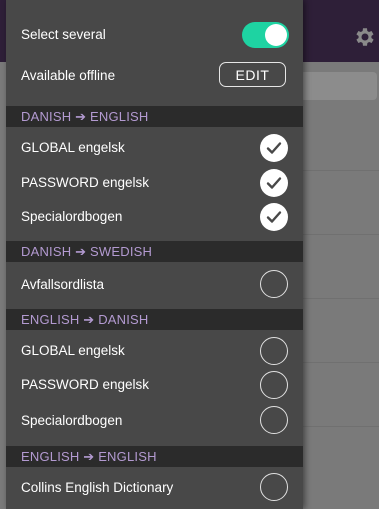 This screenshot has width=379, height=509. Describe the element at coordinates (85, 319) in the screenshot. I see `section-title: ENGLISH ➔ DANISH` at that location.